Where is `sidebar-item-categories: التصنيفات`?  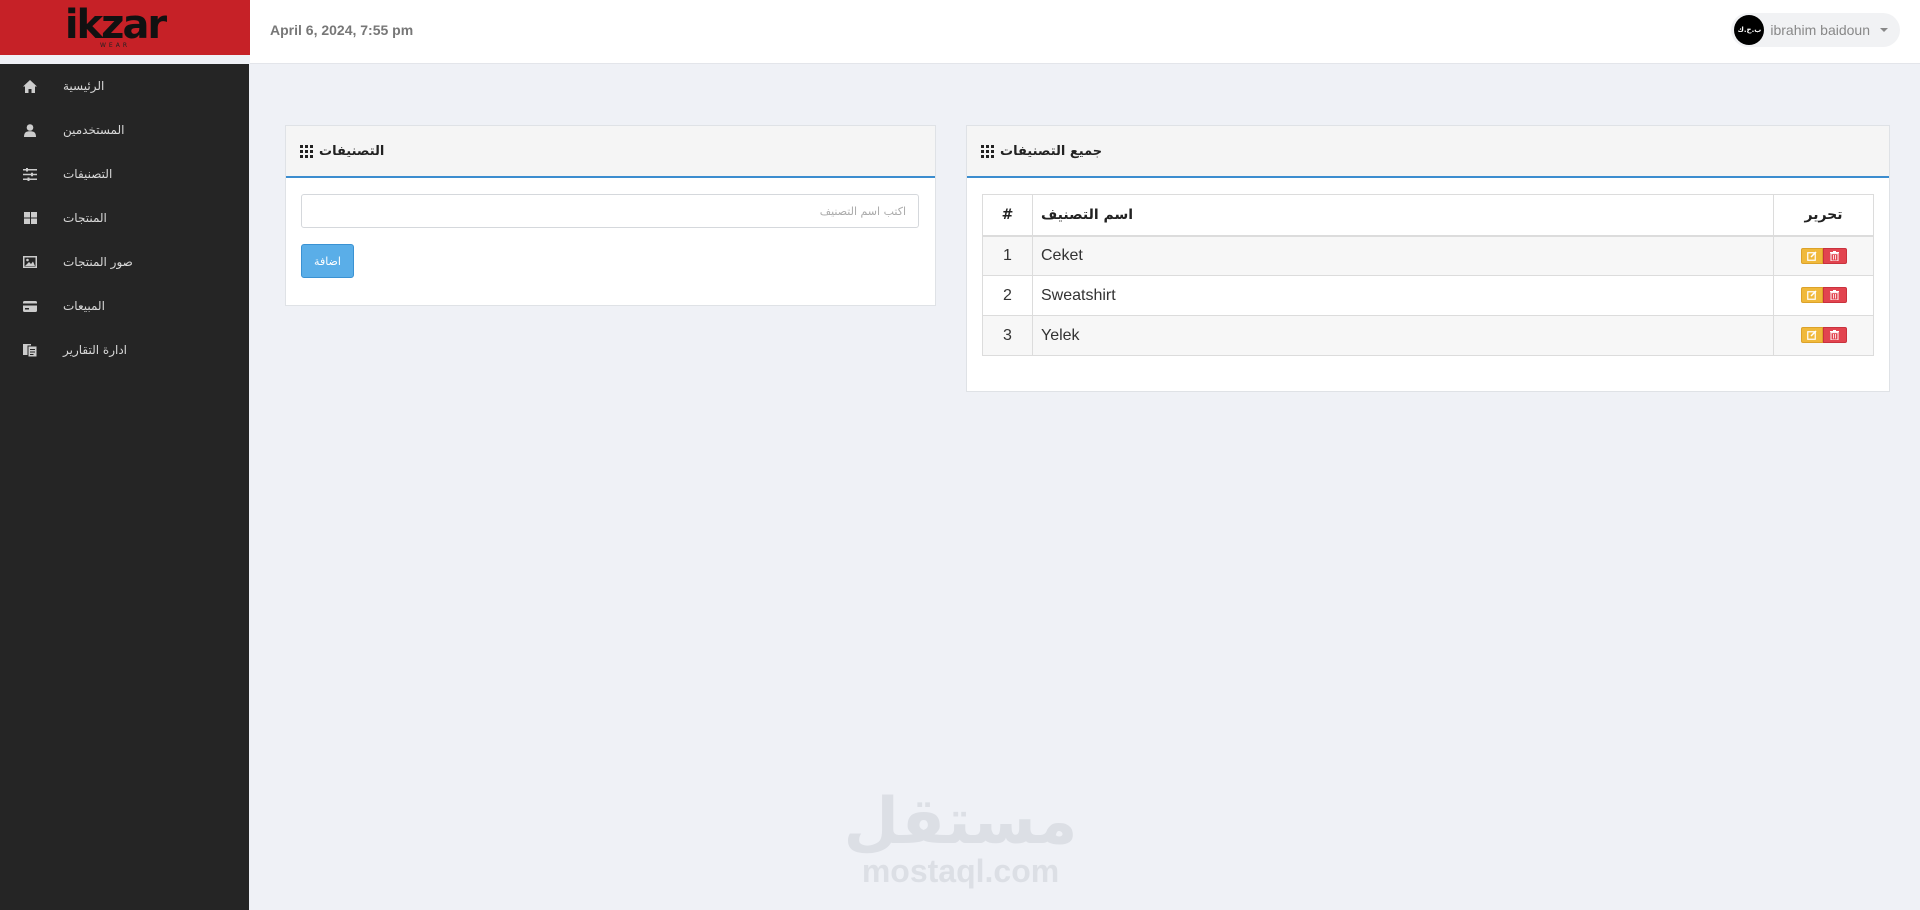 sidebar-item-categories: التصنيفات is located at coordinates (124, 174).